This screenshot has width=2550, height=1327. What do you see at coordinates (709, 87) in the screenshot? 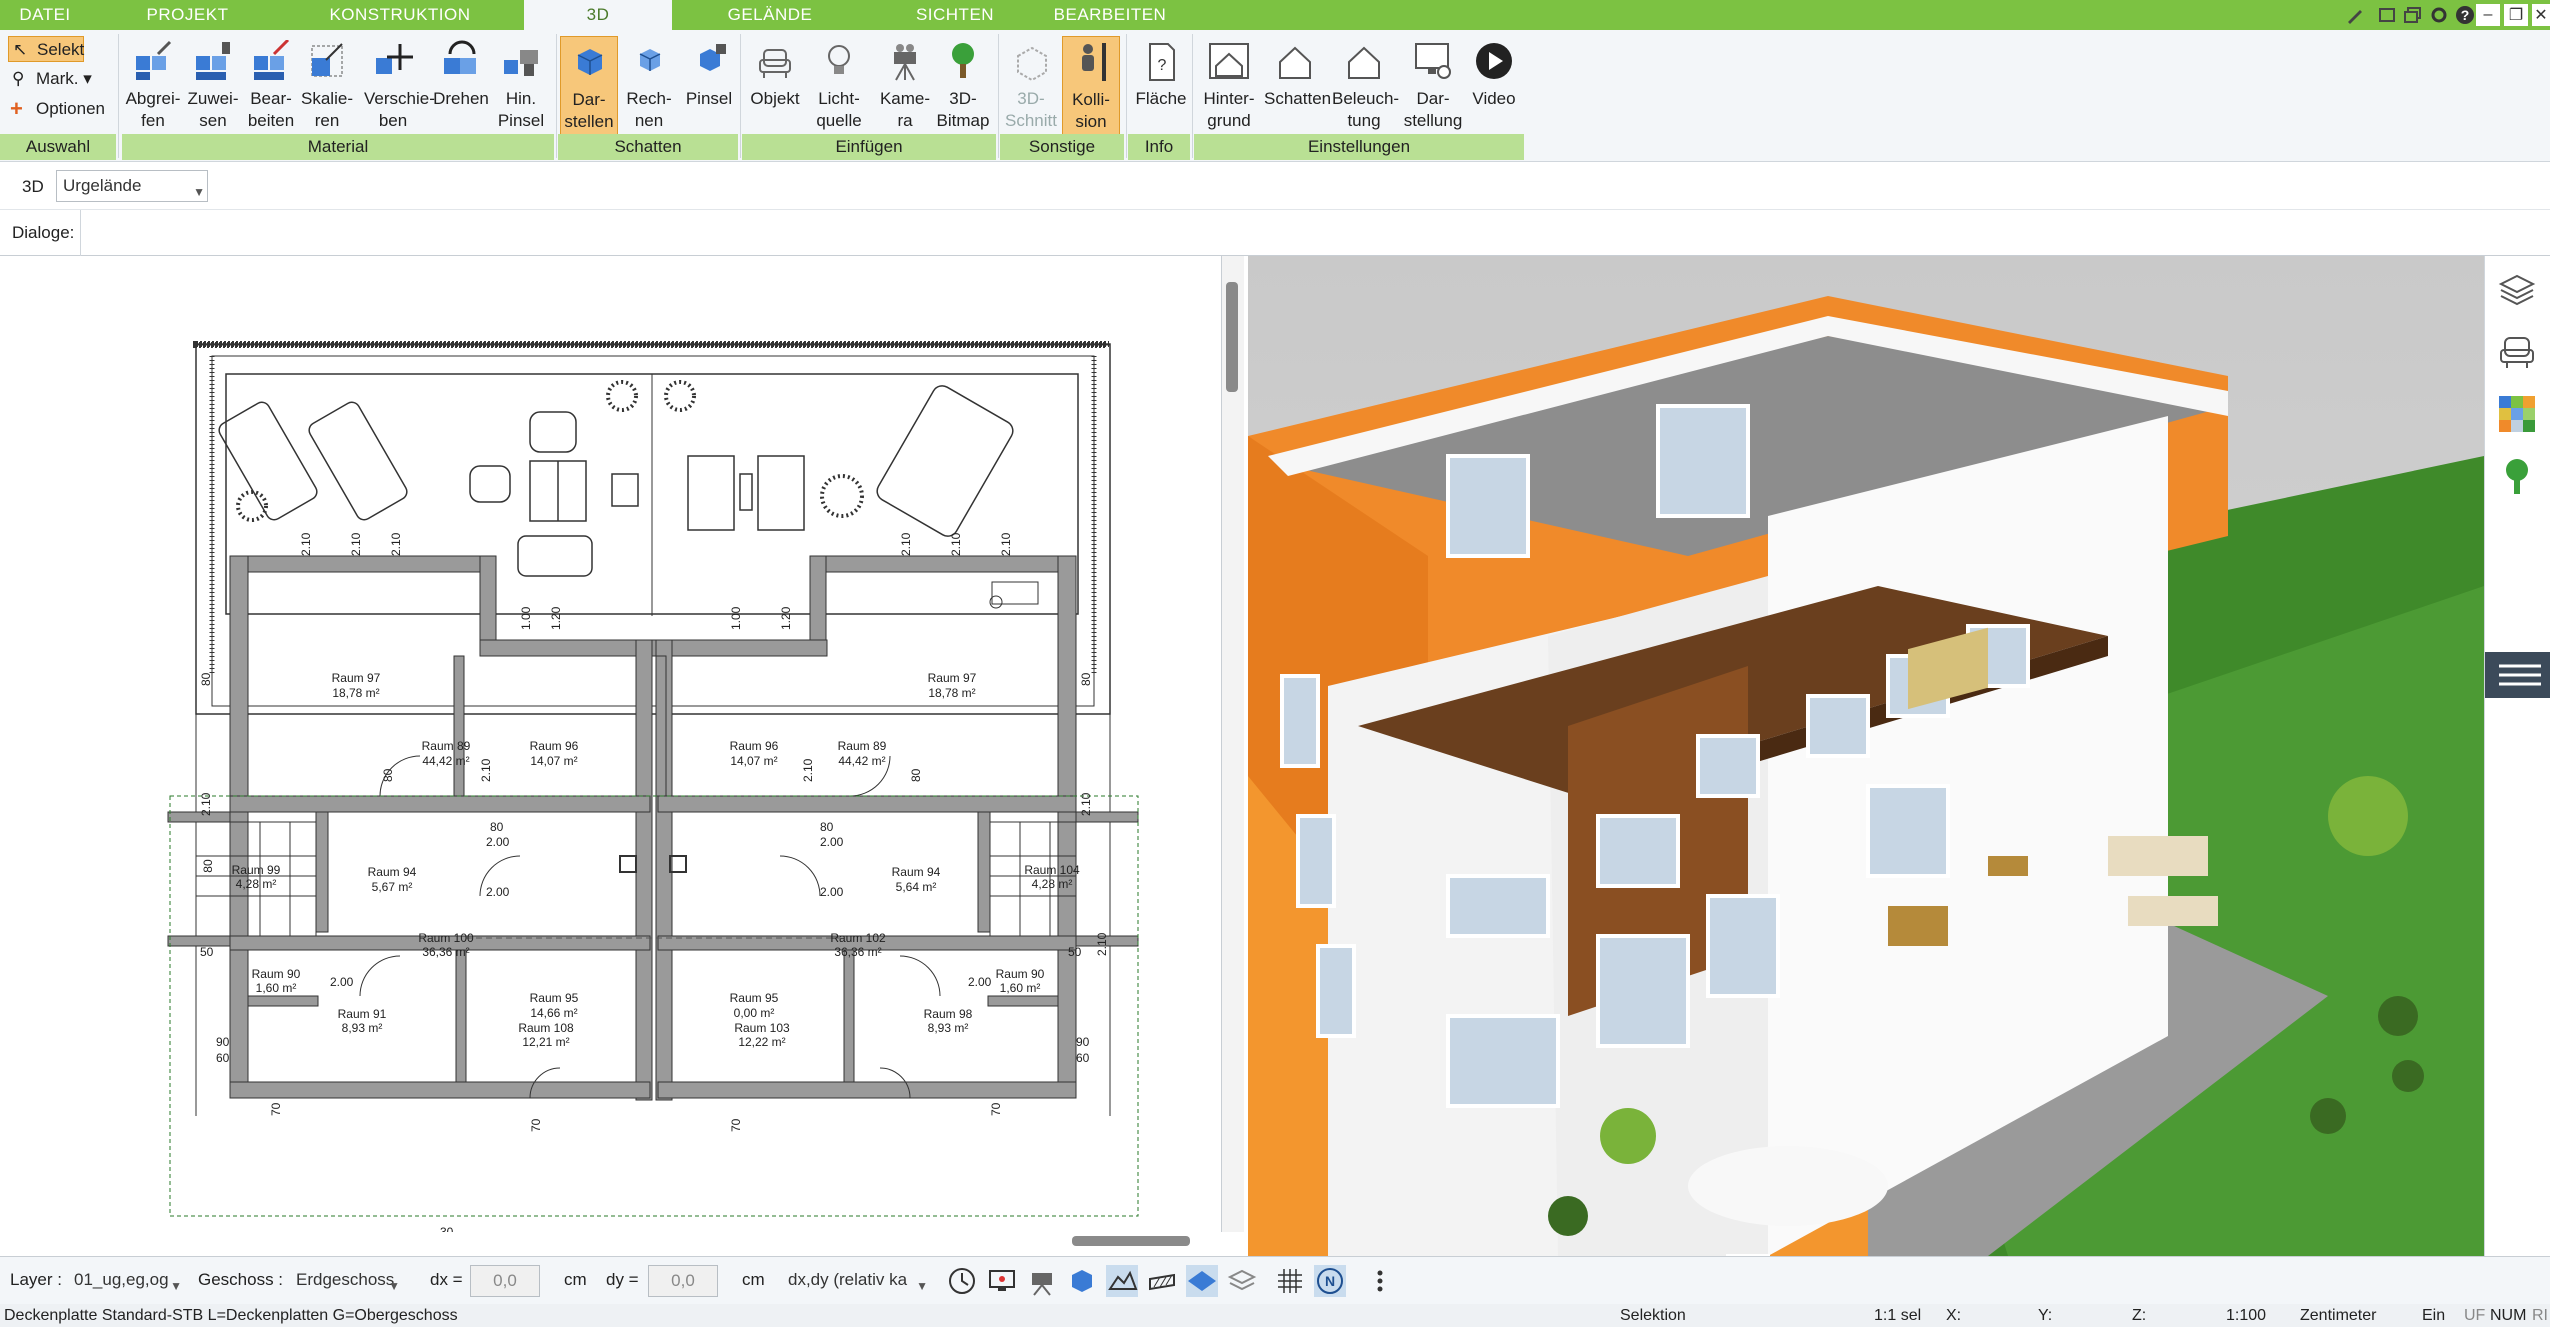
I see `shadow-brush-button: Pinsel` at bounding box center [709, 87].